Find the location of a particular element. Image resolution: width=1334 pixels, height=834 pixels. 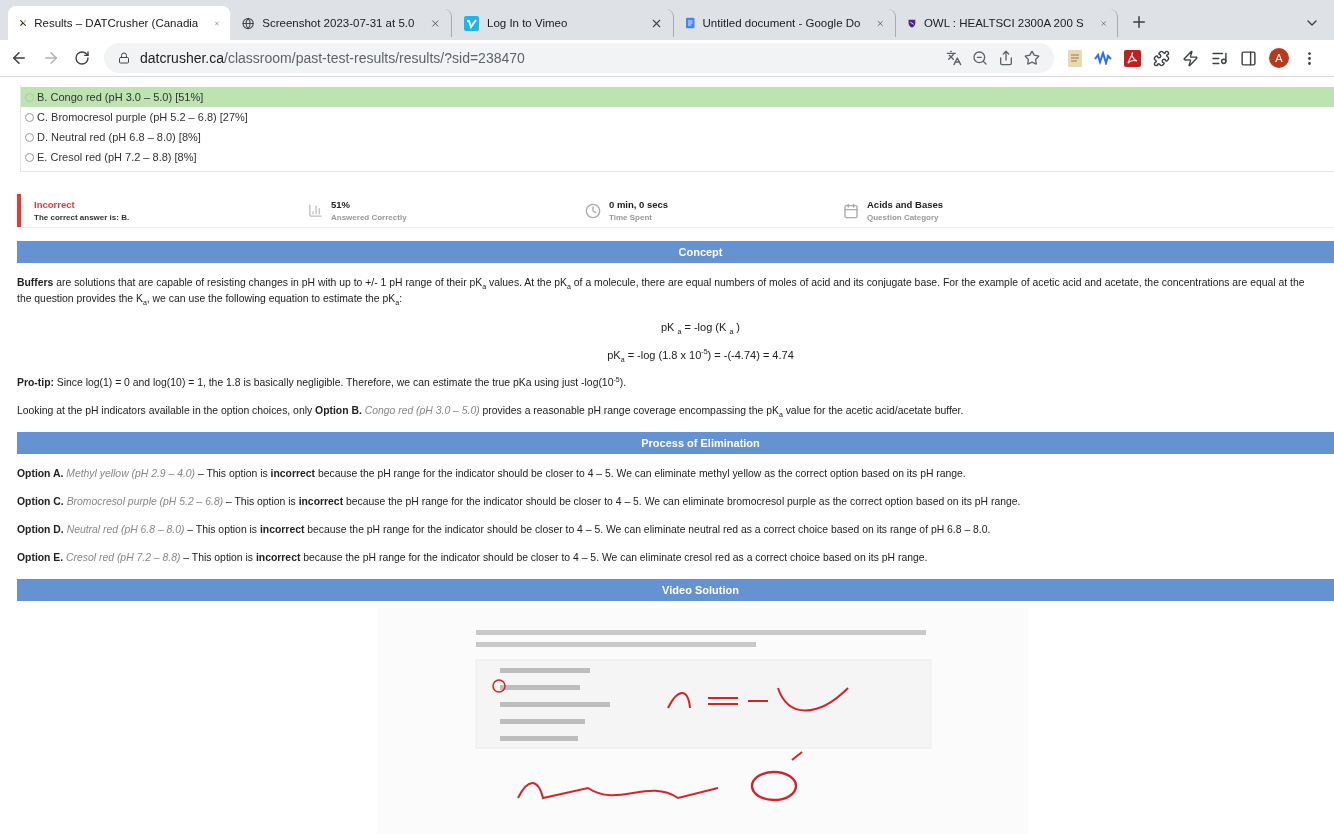

zoom-out-icon is located at coordinates (980, 58).